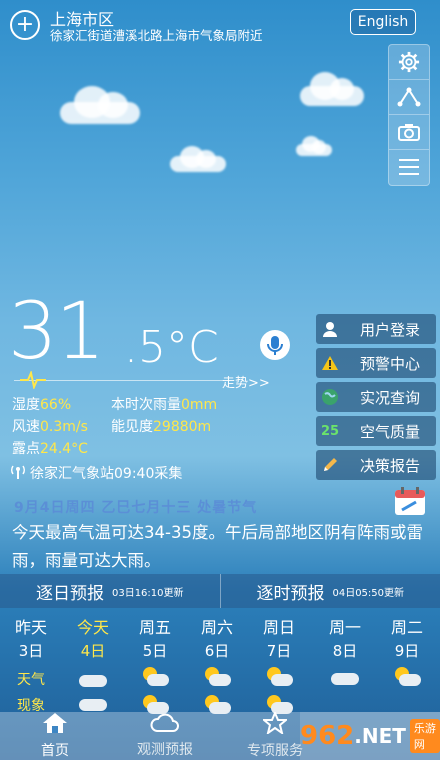 This screenshot has width=440, height=760. I want to click on visibility: 能见度29880m, so click(161, 427).